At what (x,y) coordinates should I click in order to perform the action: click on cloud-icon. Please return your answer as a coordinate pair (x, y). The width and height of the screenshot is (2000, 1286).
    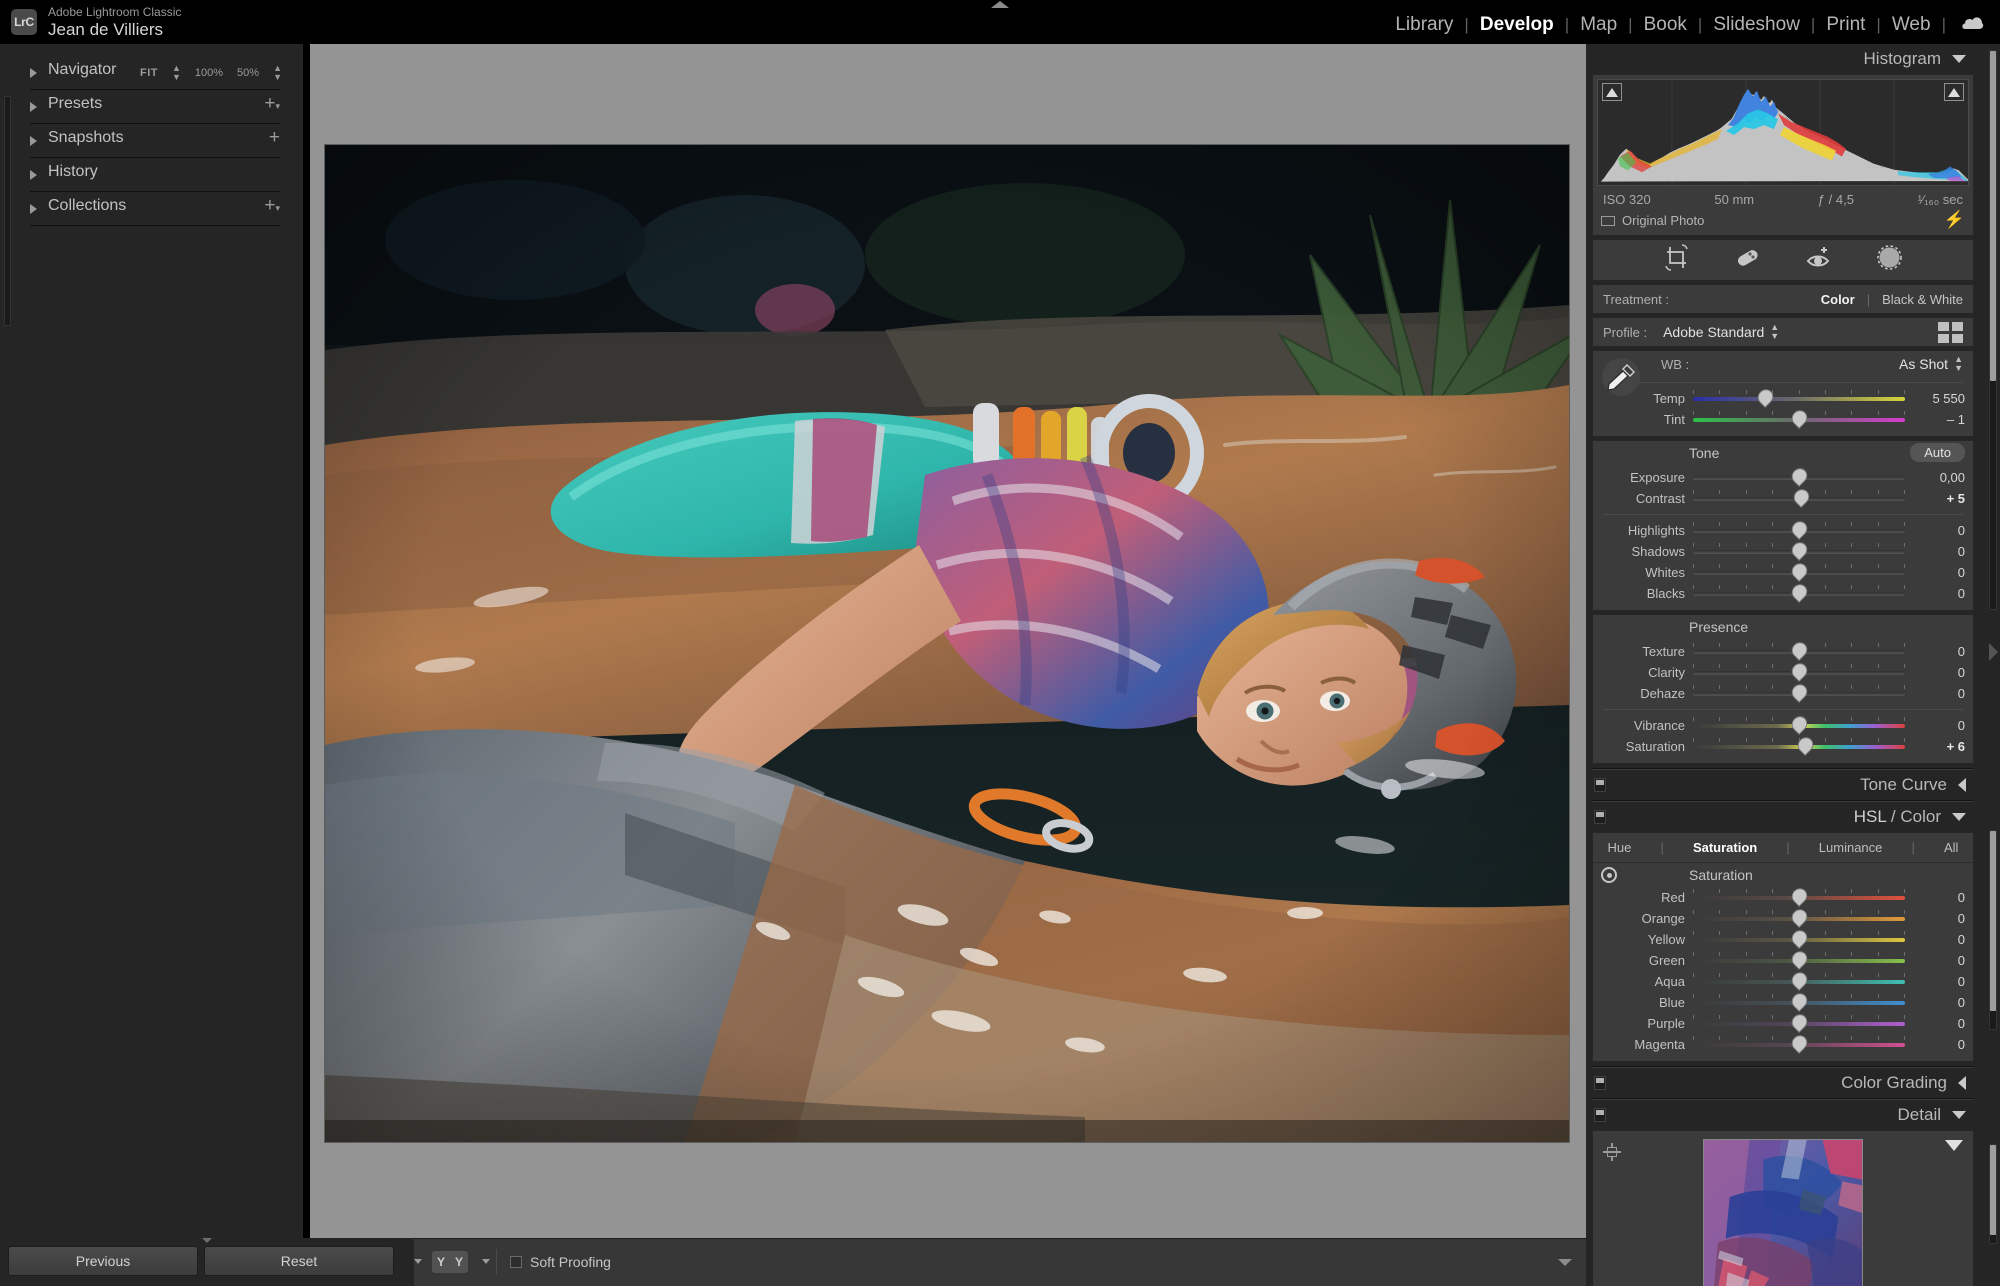
    Looking at the image, I should click on (1972, 25).